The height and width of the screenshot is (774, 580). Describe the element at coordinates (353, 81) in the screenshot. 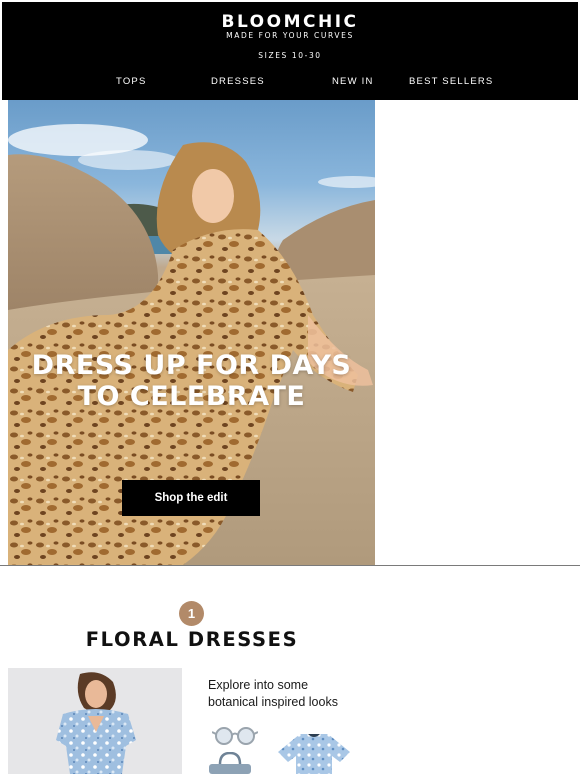

I see `nav-new-in-link: NEW IN` at that location.